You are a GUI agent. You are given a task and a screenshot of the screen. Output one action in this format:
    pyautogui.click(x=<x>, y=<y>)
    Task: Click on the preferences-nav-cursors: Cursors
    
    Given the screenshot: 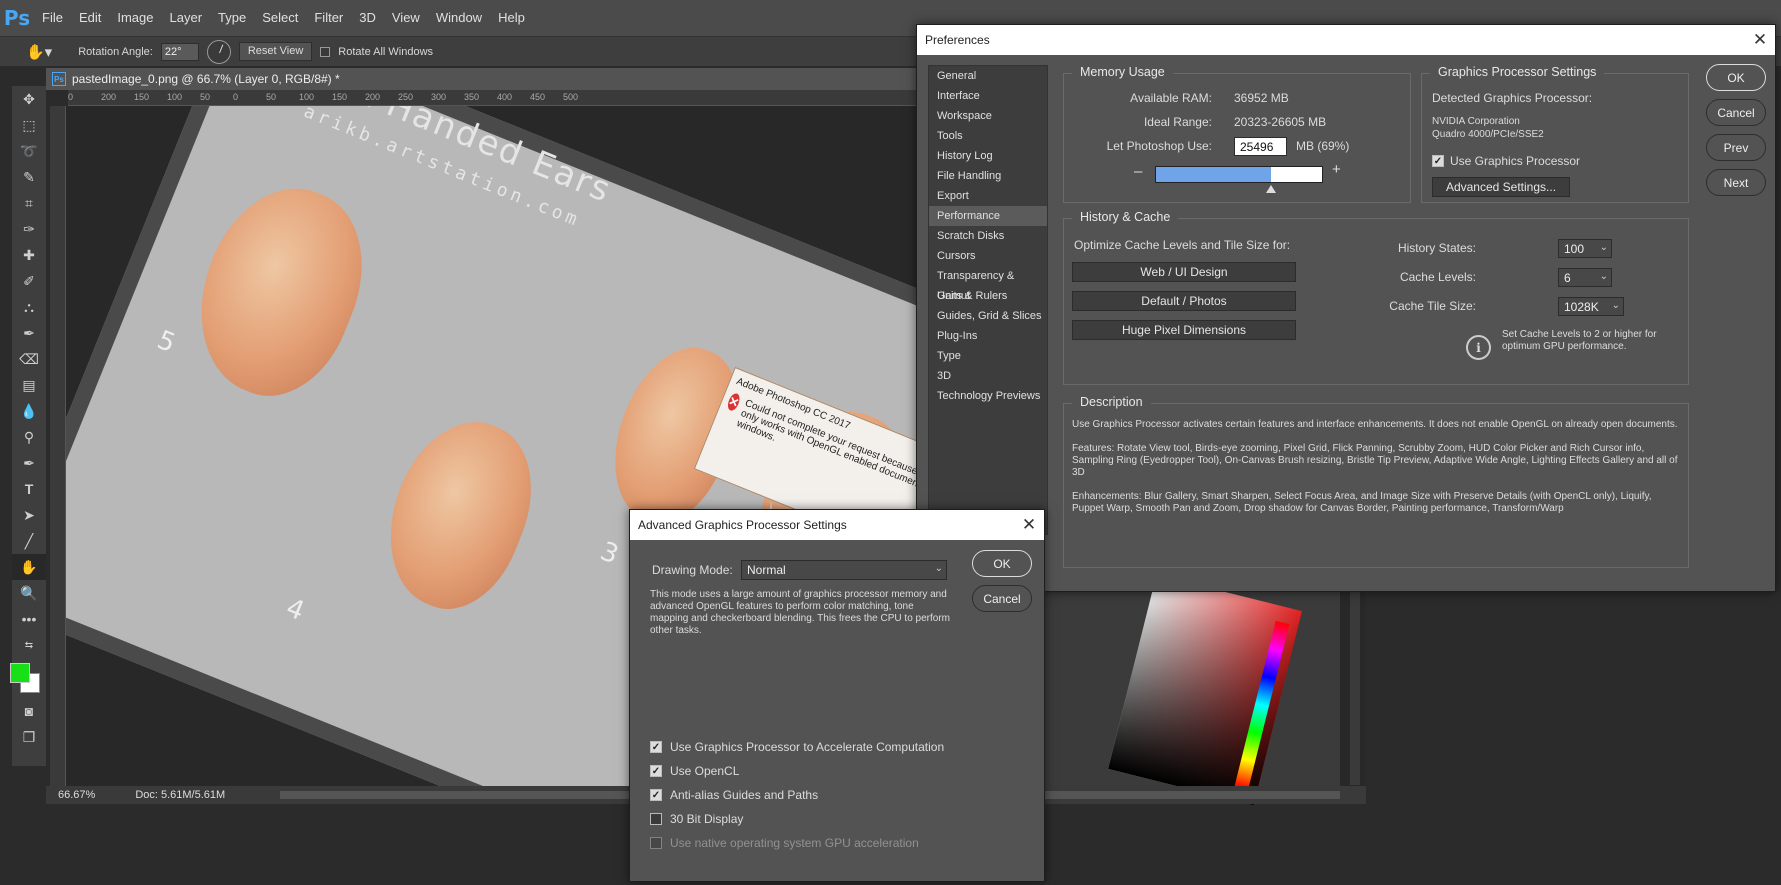 What is the action you would take?
    pyautogui.click(x=988, y=256)
    